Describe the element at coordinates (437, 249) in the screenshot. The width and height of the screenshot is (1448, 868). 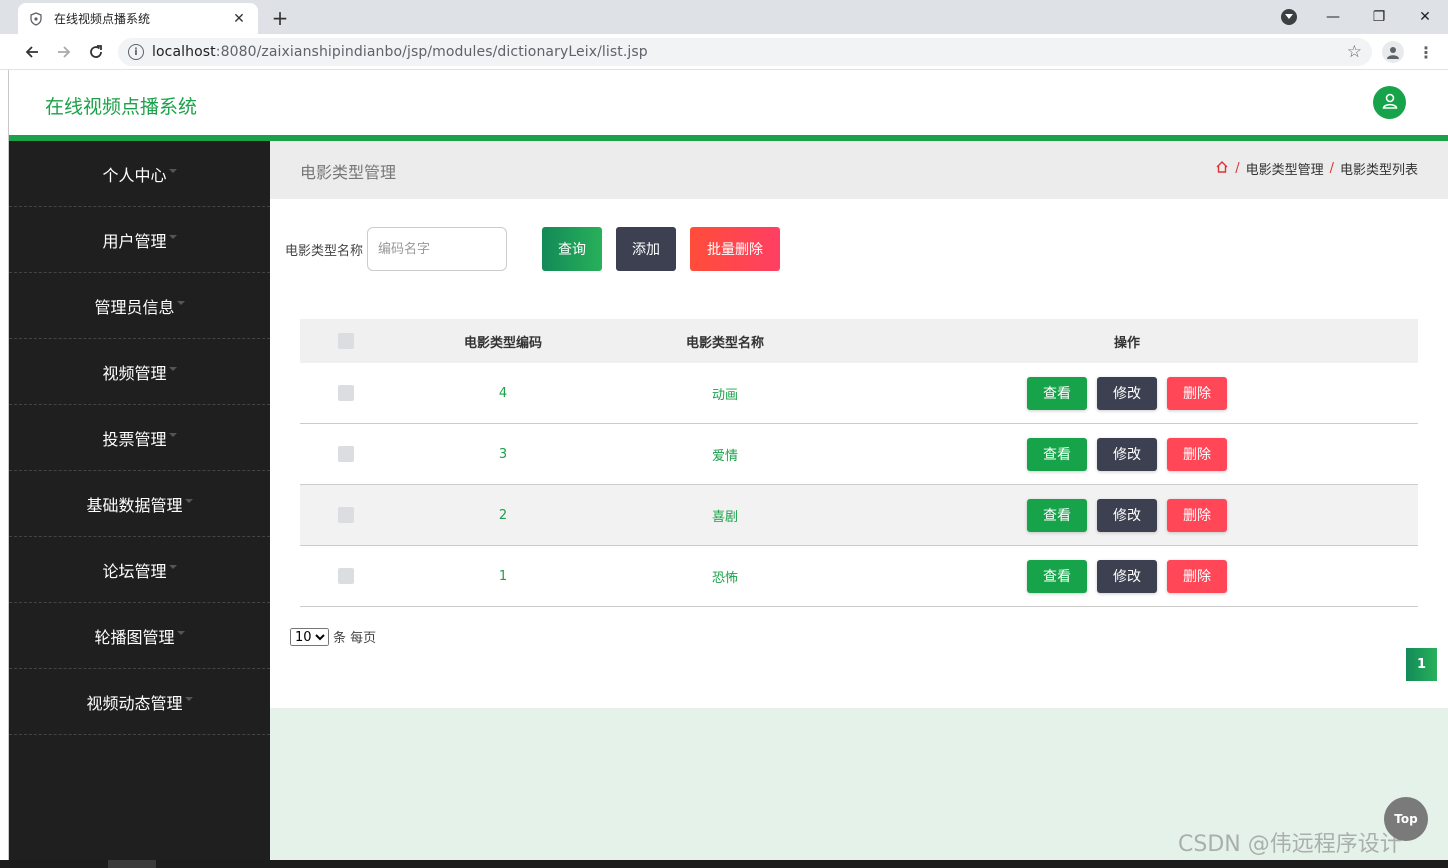
I see `search-input` at that location.